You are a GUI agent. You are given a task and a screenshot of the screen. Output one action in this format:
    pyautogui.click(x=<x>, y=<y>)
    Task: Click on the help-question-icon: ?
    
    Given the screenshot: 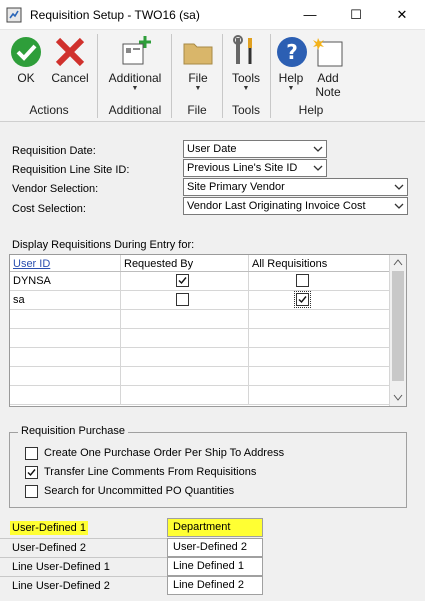 What is the action you would take?
    pyautogui.click(x=292, y=52)
    